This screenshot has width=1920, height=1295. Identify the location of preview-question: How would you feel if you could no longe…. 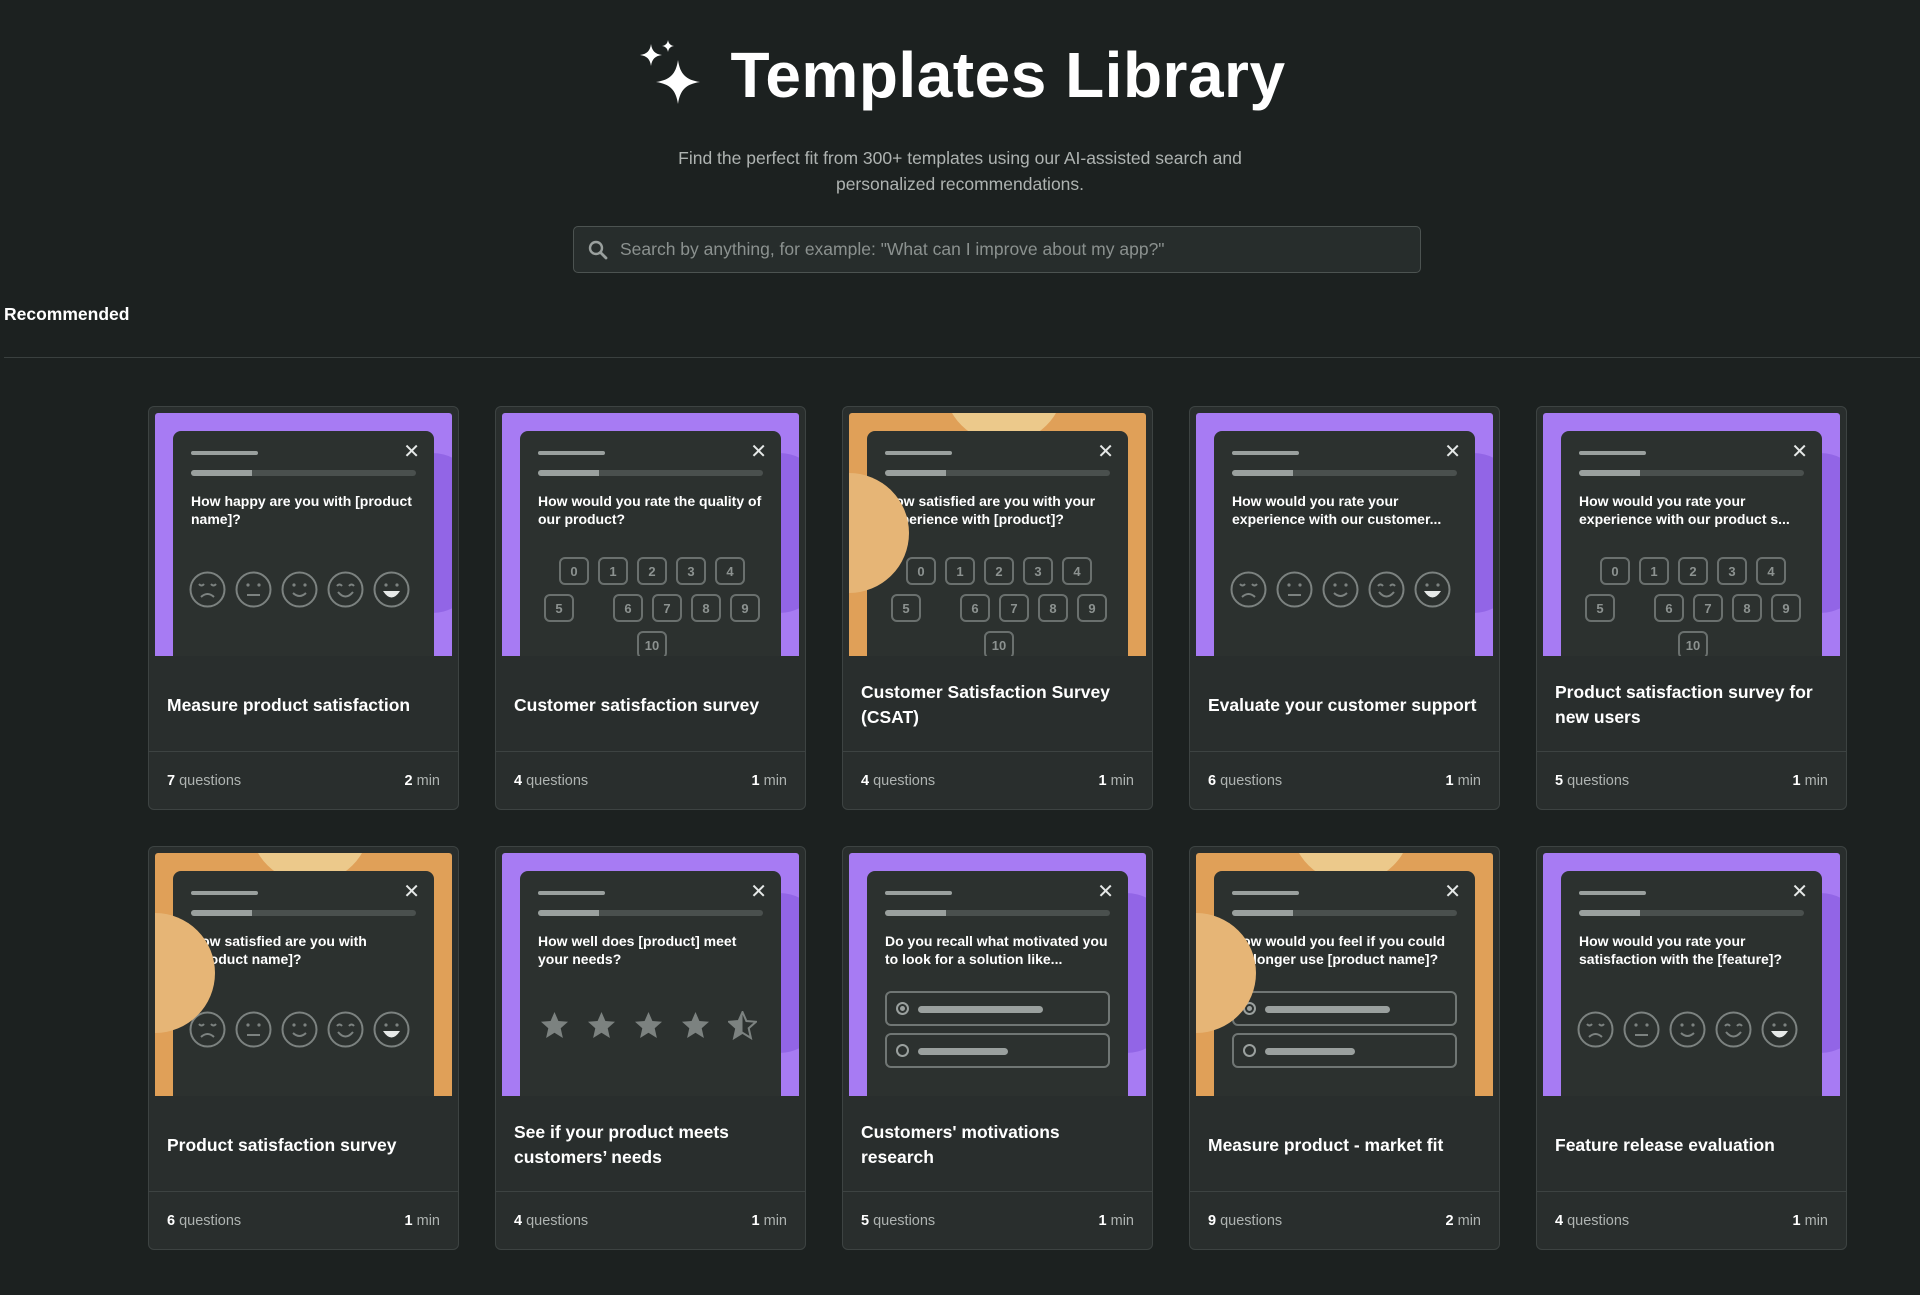
(1339, 950).